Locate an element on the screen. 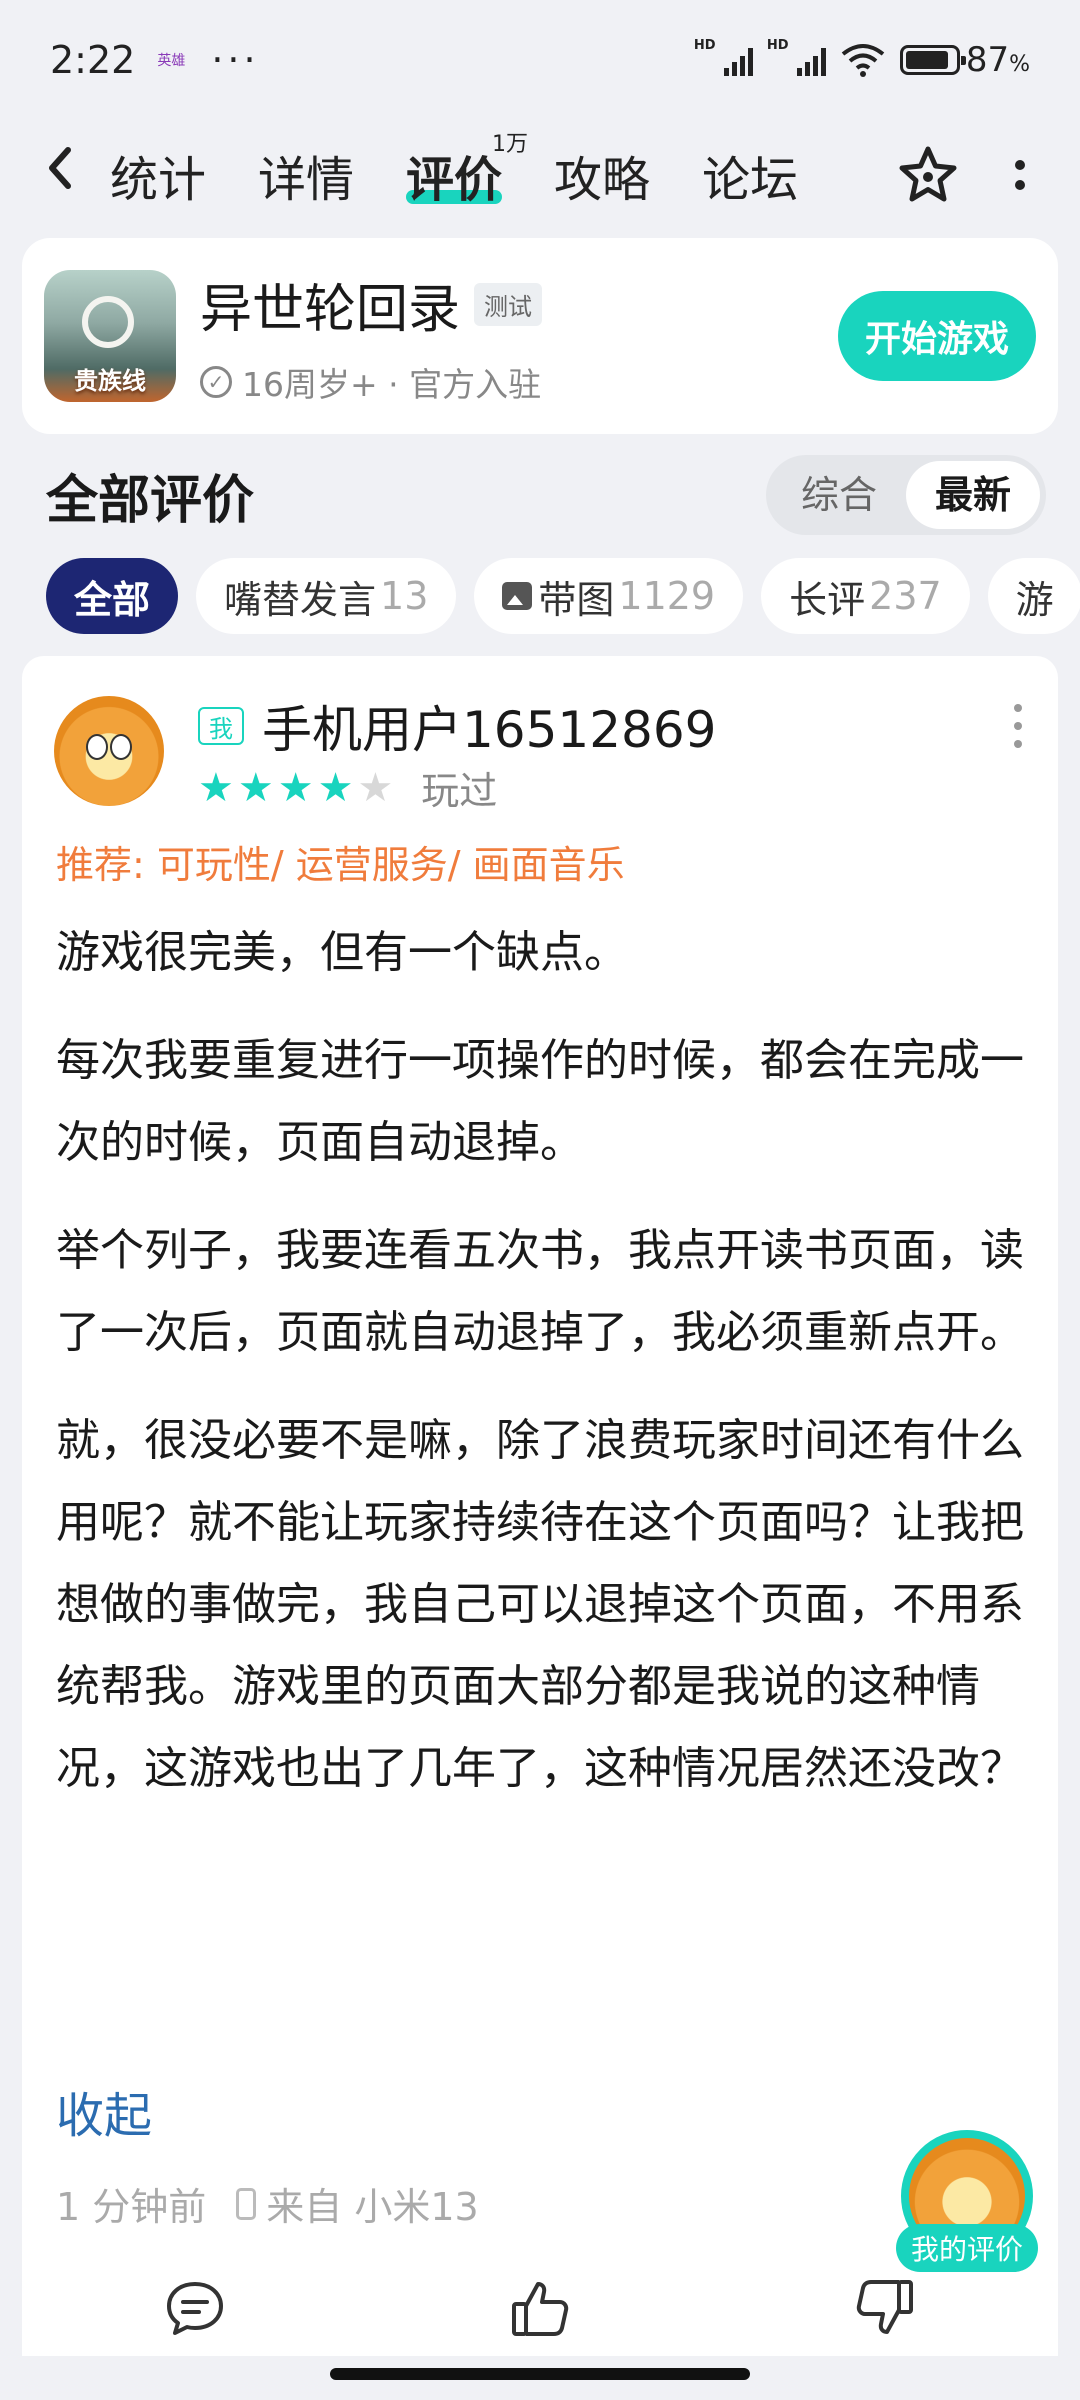 Image resolution: width=1080 pixels, height=2400 pixels. tab-forum: 论坛 is located at coordinates (750, 175).